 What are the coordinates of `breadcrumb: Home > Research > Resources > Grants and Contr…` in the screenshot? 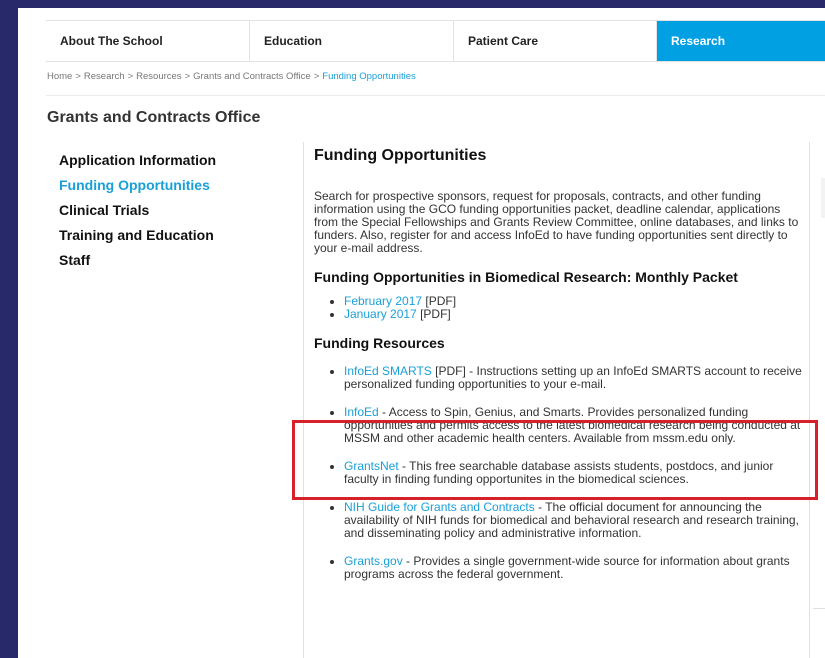 It's located at (231, 76).